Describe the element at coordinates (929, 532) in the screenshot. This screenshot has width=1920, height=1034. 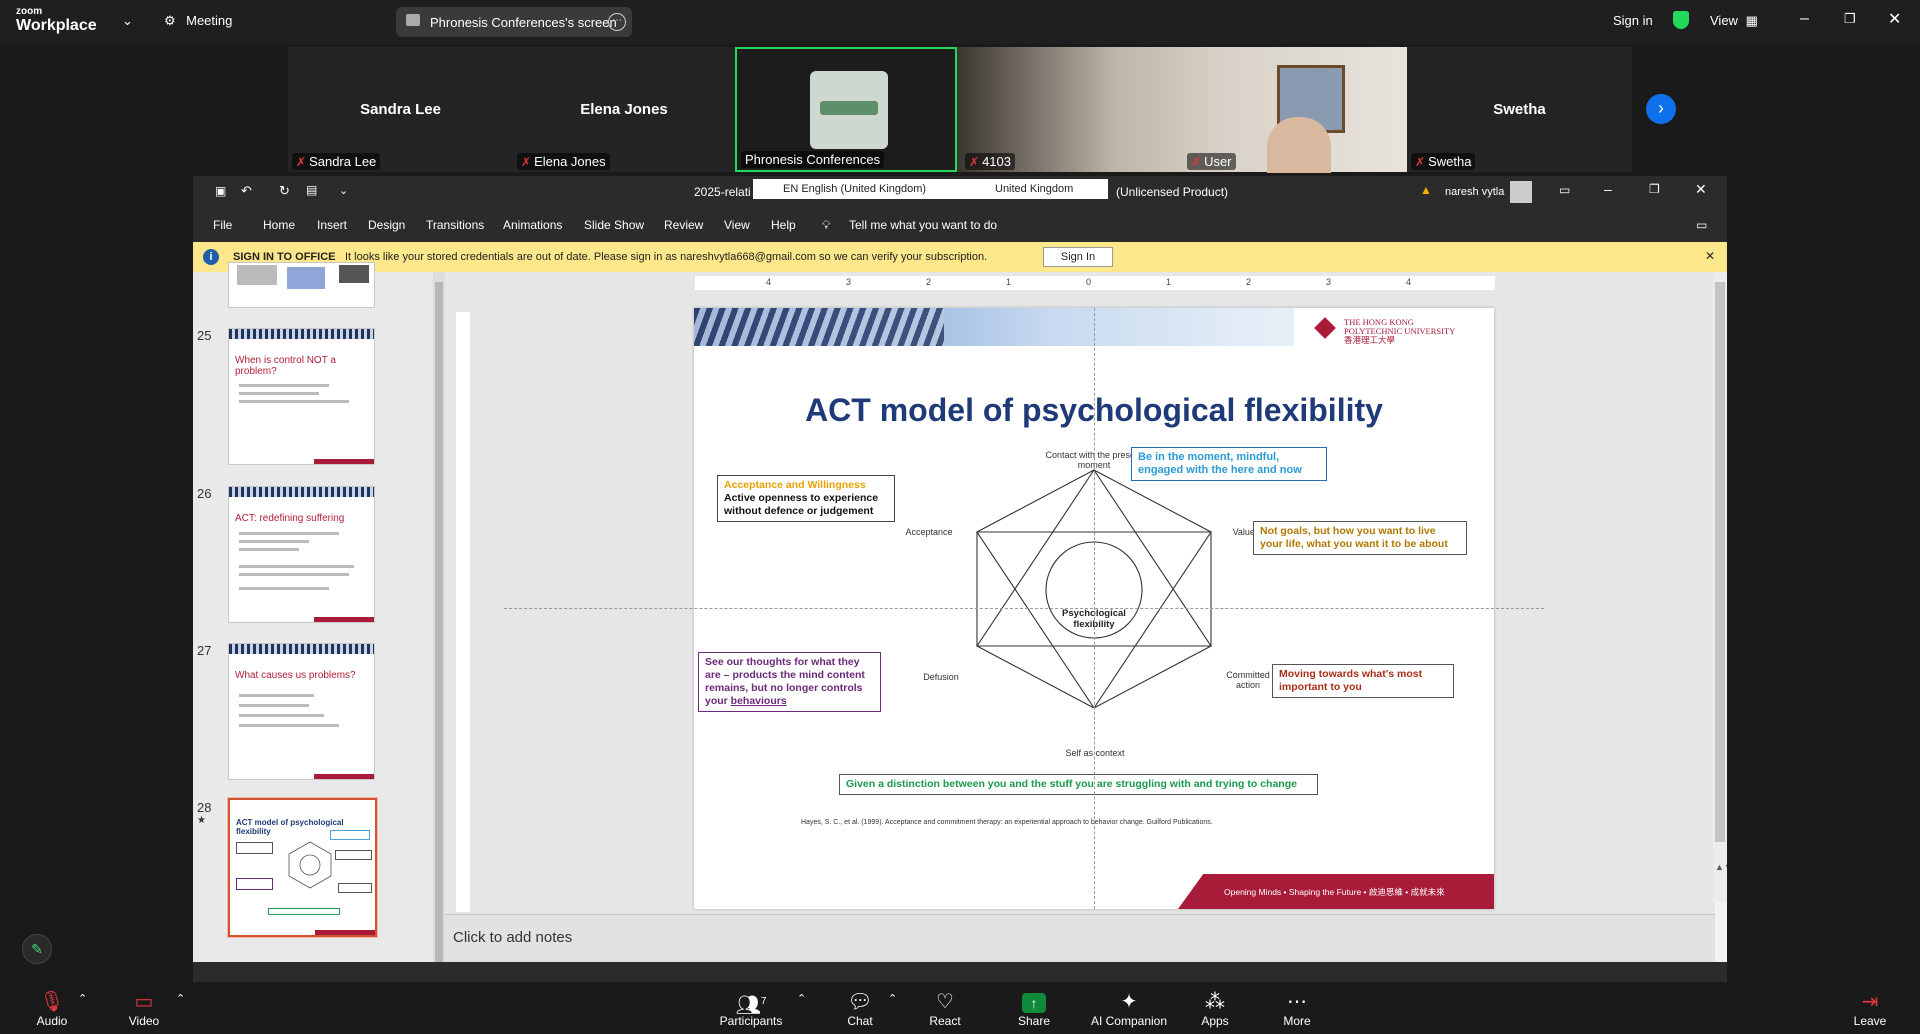
I see `vertex-label-acceptance: Acceptance` at that location.